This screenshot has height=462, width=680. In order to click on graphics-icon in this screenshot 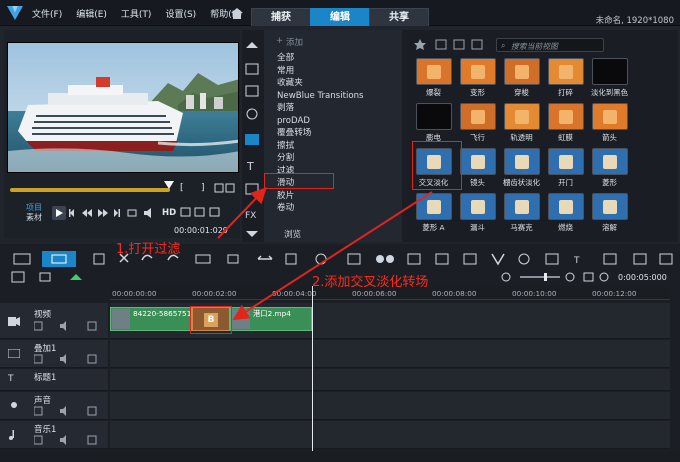, I will do `click(252, 189)`.